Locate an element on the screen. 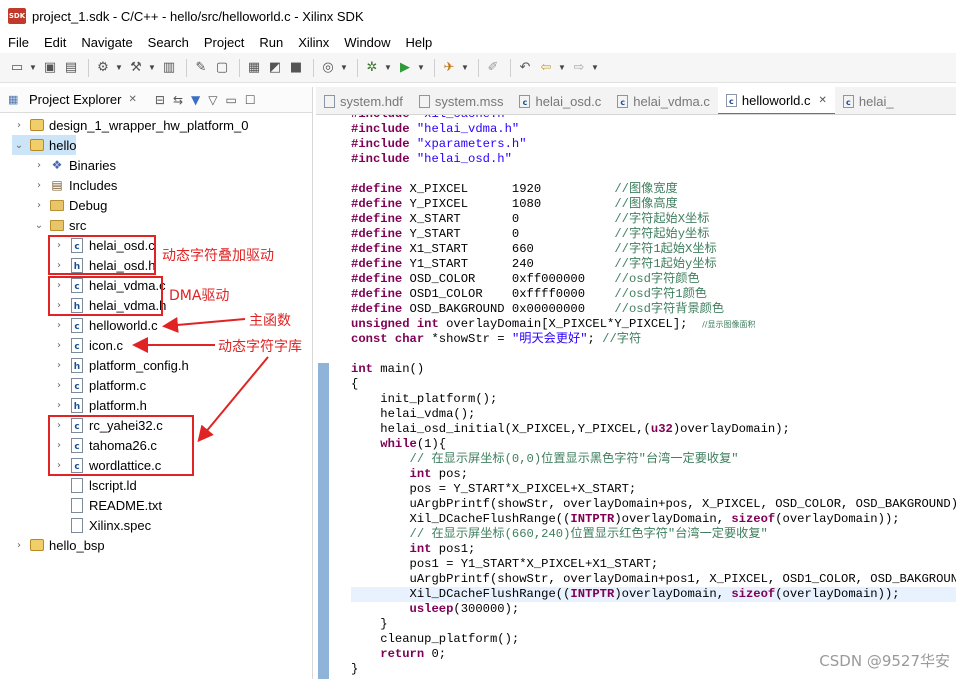 This screenshot has width=956, height=679. code-line: } is located at coordinates (369, 624).